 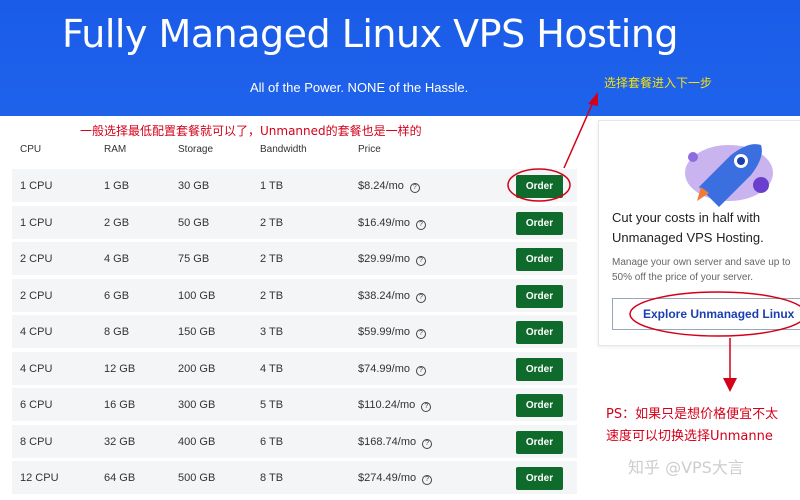 I want to click on cell-price: $29.99/mo?, so click(x=392, y=259).